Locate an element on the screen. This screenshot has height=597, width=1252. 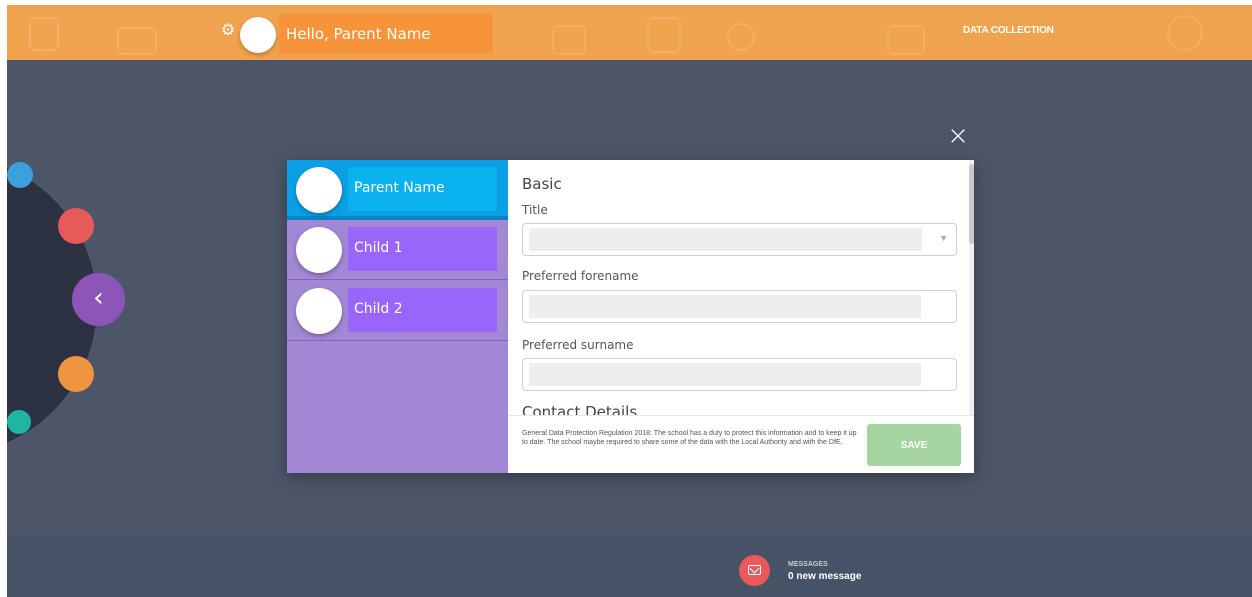
chevron-left-icon: ‹ is located at coordinates (98, 298).